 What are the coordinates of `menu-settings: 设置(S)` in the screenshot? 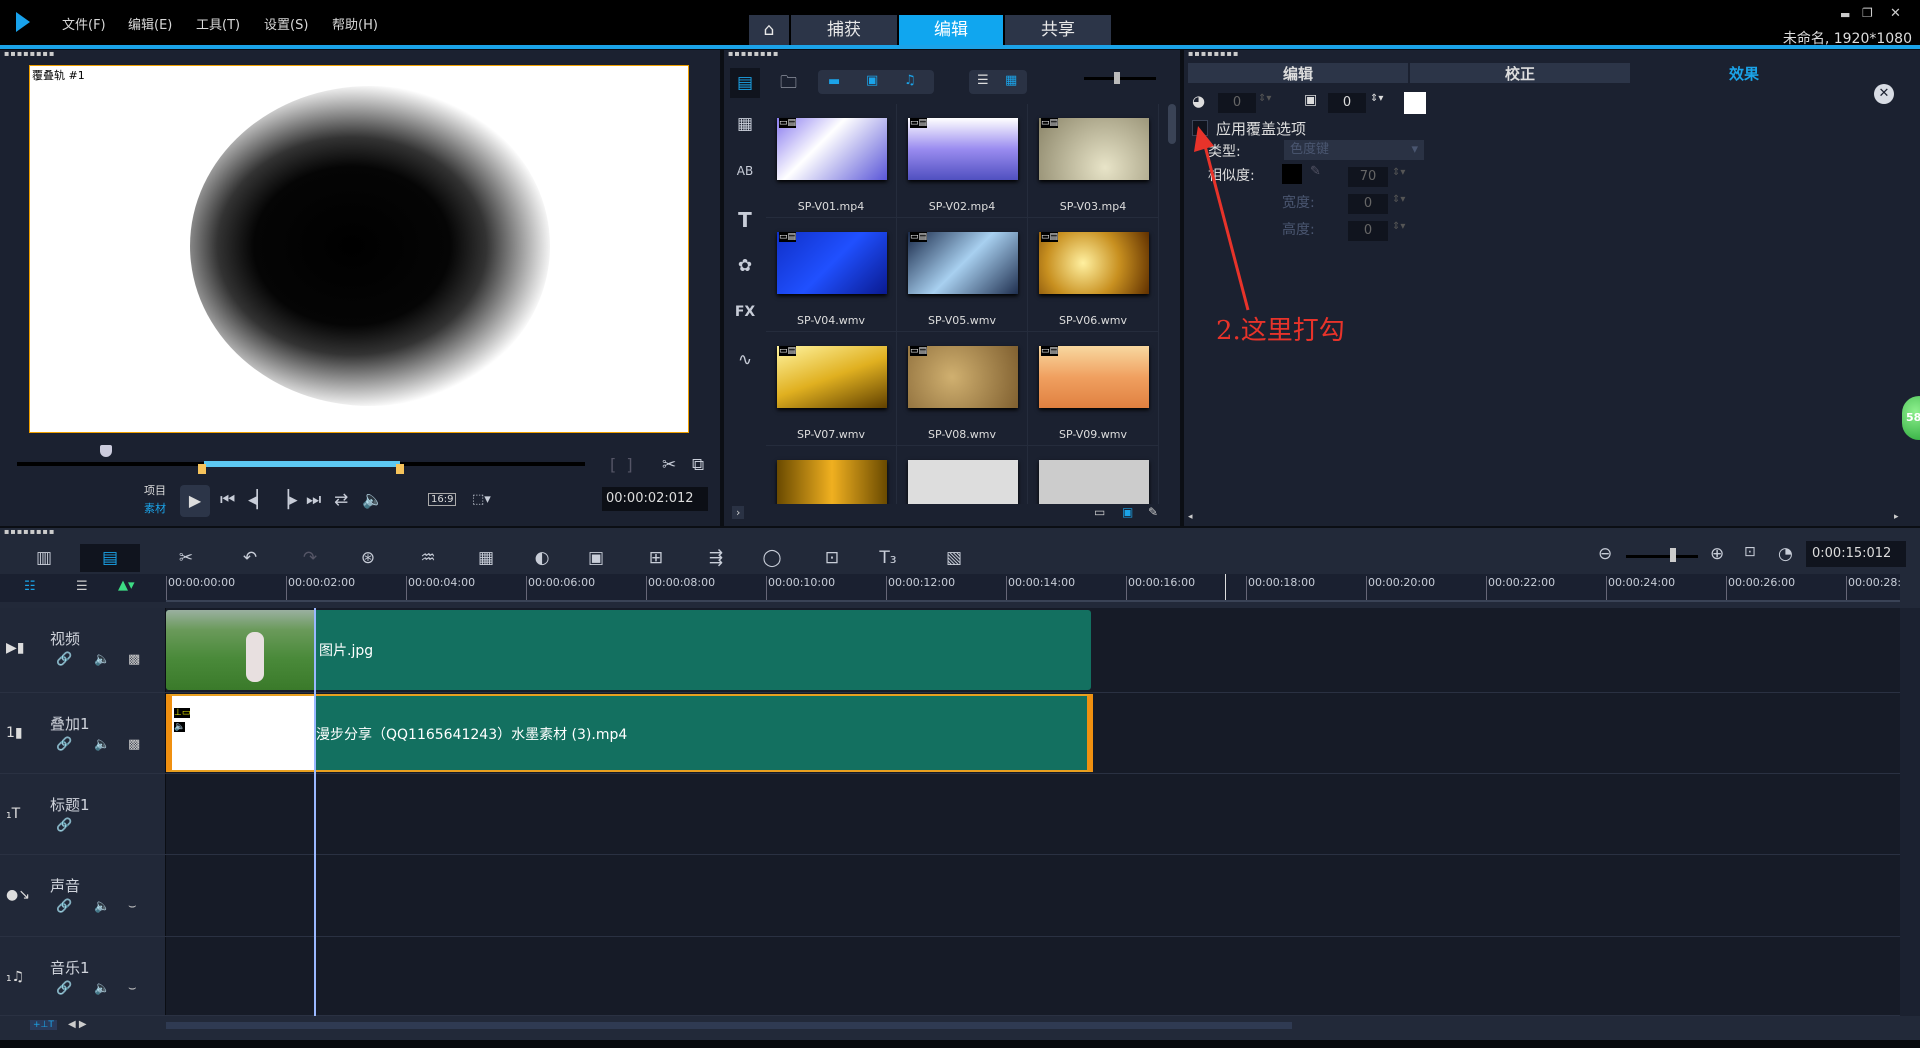 It's located at (286, 23).